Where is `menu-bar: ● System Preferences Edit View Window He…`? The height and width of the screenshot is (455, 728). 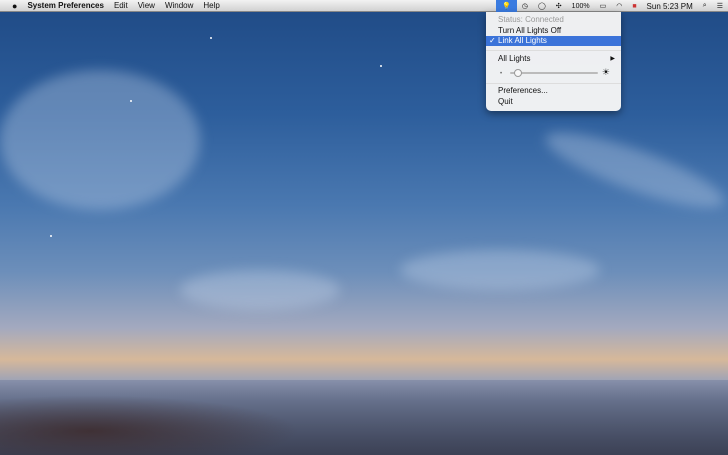 menu-bar: ● System Preferences Edit View Window He… is located at coordinates (364, 6).